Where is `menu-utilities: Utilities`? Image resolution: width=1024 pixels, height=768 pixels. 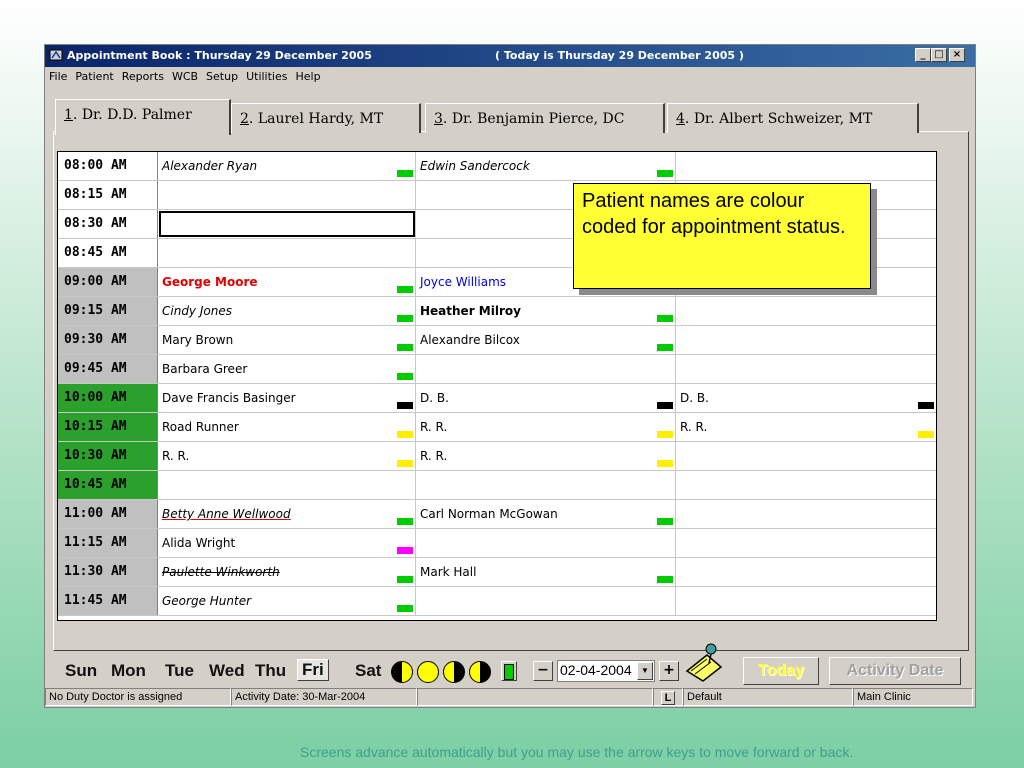 menu-utilities: Utilities is located at coordinates (266, 75).